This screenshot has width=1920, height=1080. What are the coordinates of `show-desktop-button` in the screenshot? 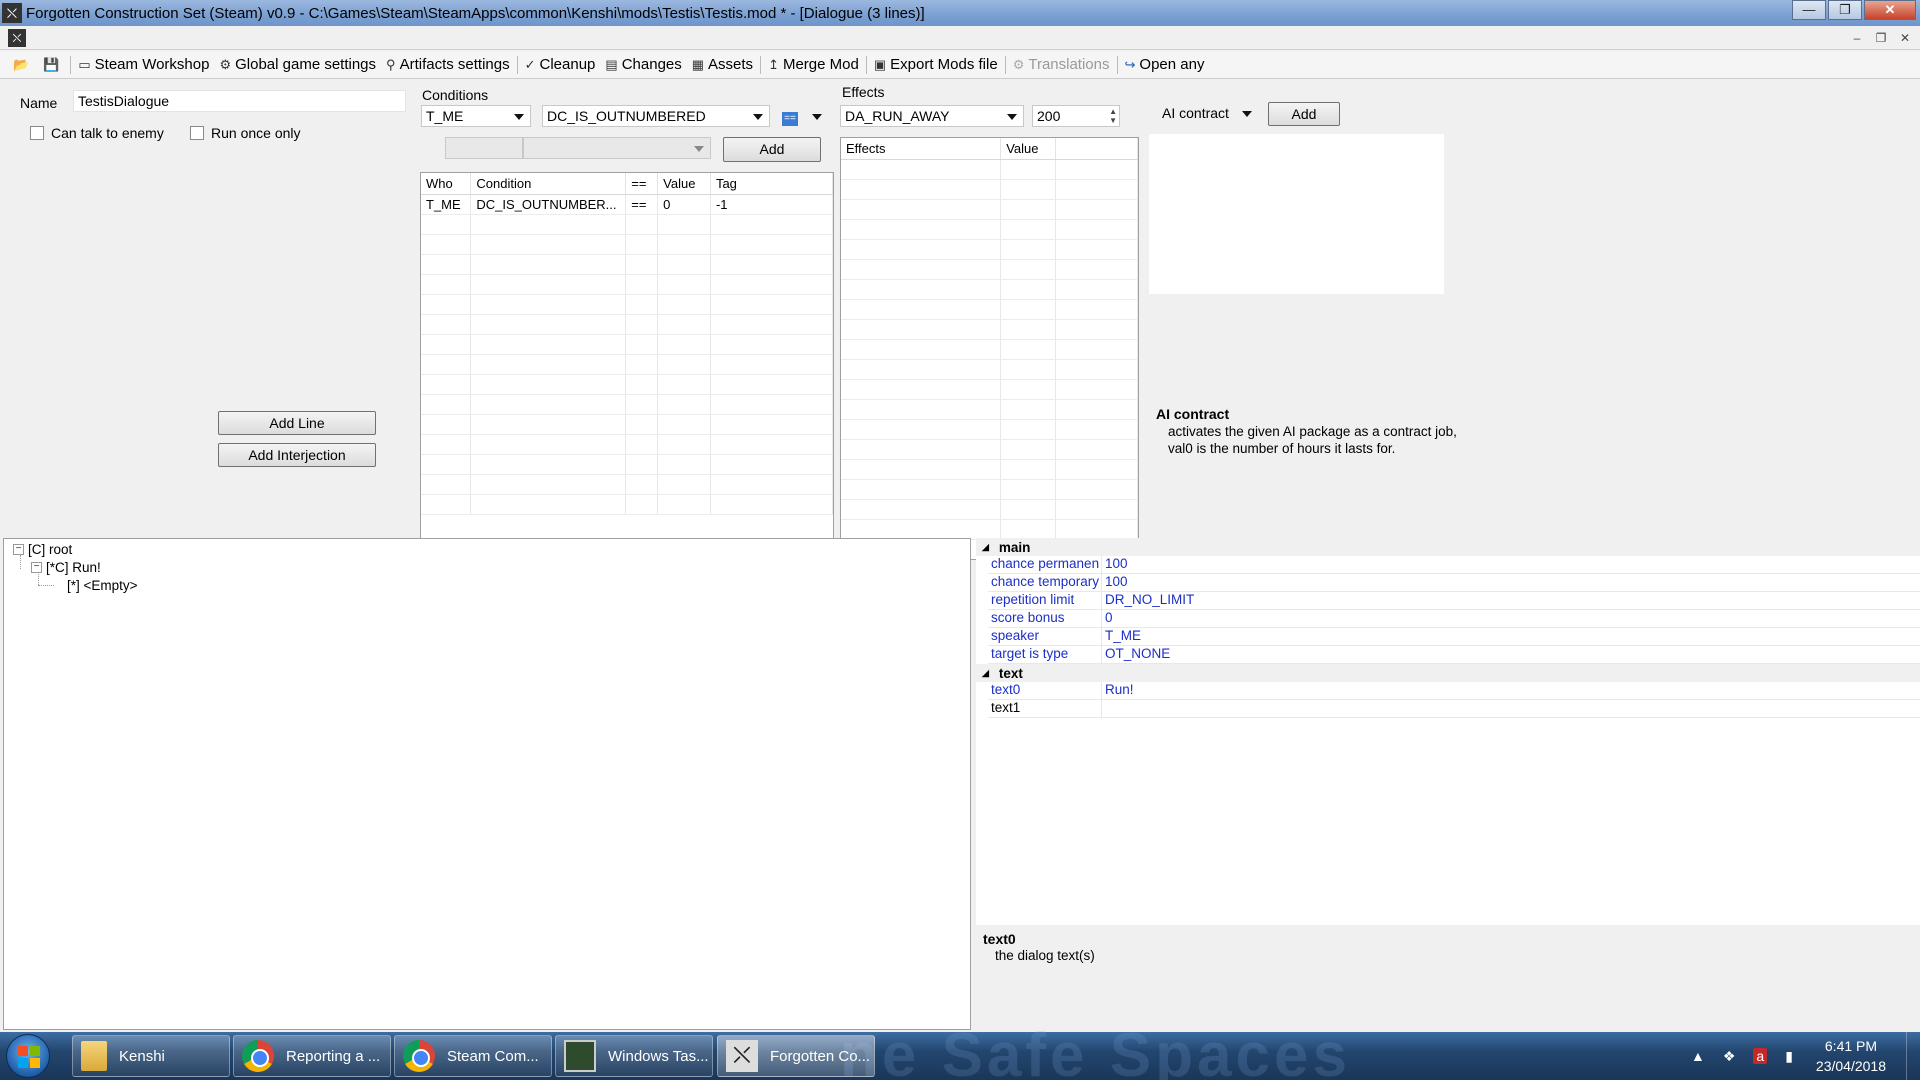 It's located at (1913, 1056).